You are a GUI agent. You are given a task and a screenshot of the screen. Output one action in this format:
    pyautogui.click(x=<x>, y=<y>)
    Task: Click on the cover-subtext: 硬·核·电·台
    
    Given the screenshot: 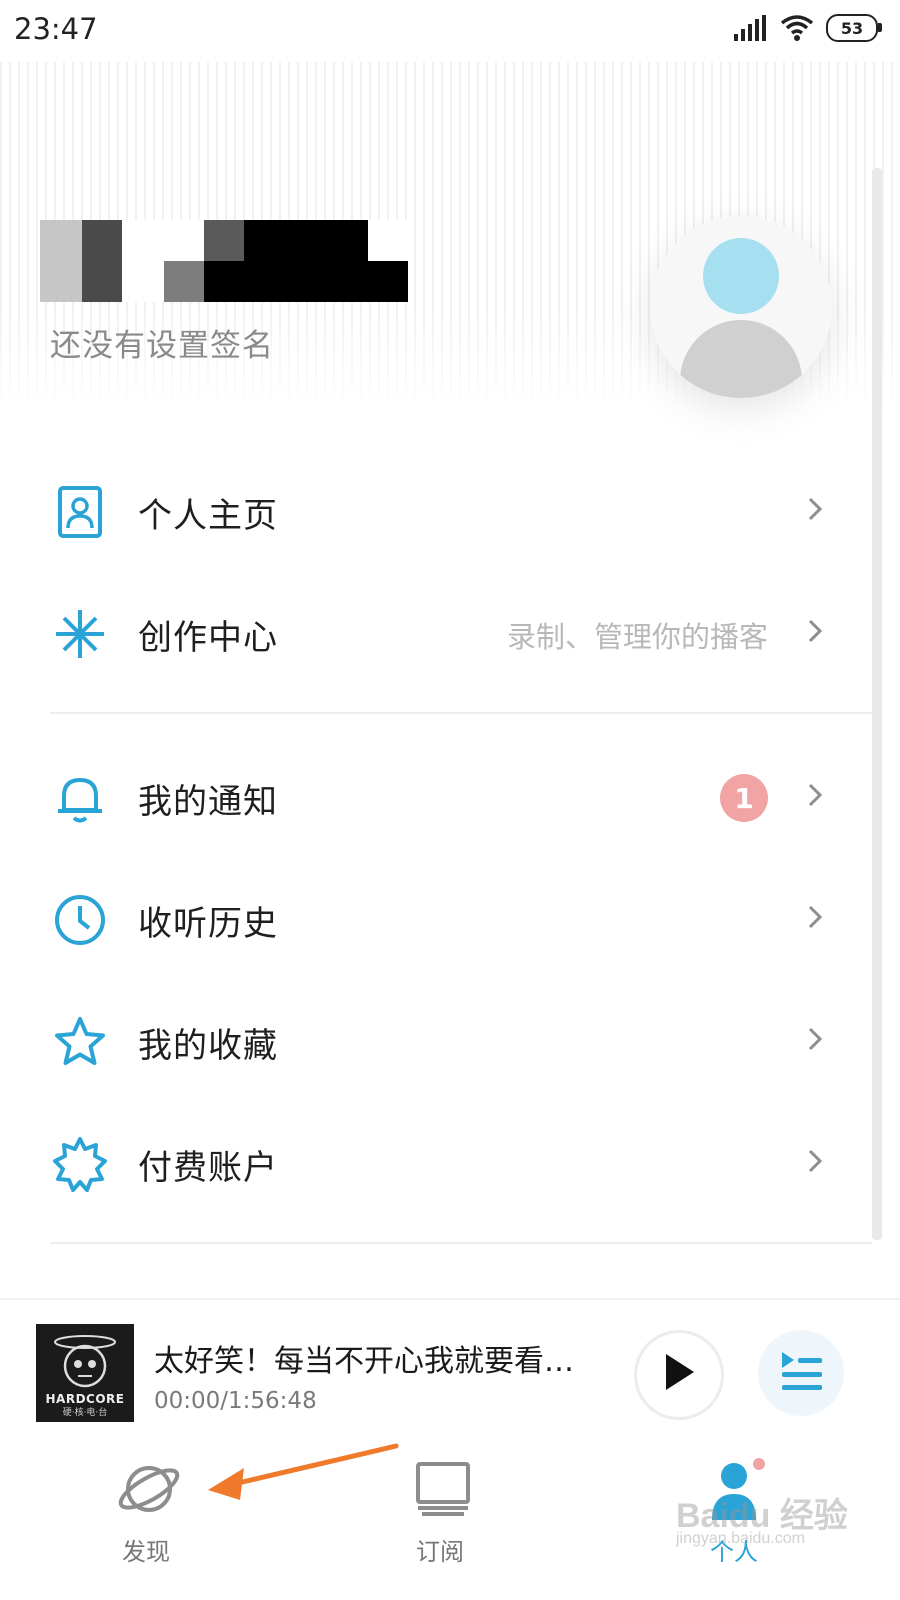 What is the action you would take?
    pyautogui.click(x=85, y=1413)
    